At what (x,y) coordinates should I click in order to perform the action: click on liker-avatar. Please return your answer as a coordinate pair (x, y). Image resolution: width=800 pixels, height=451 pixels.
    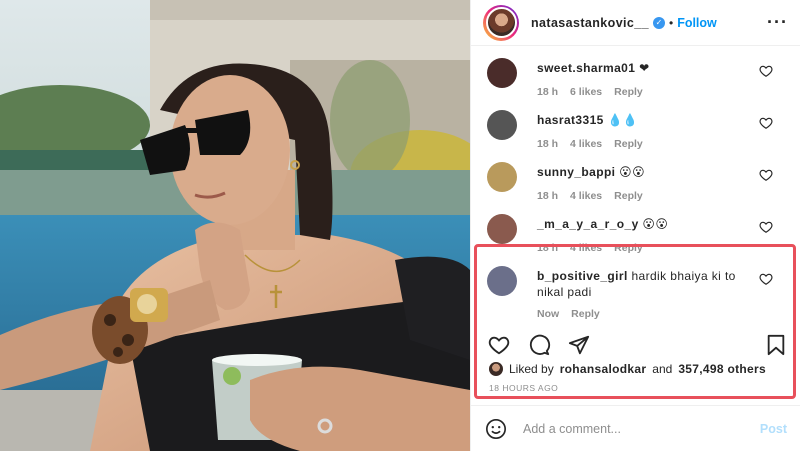
    Looking at the image, I should click on (496, 369).